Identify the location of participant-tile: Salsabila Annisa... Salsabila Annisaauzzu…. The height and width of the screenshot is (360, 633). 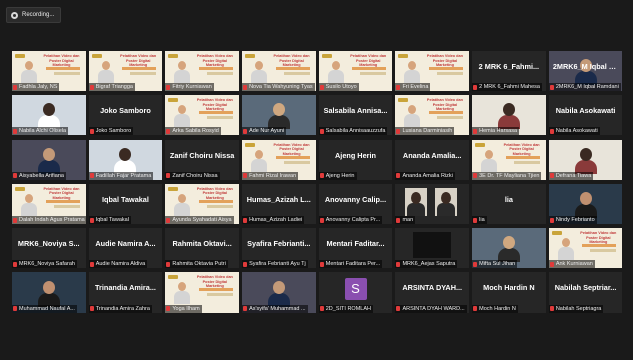
(355, 115).